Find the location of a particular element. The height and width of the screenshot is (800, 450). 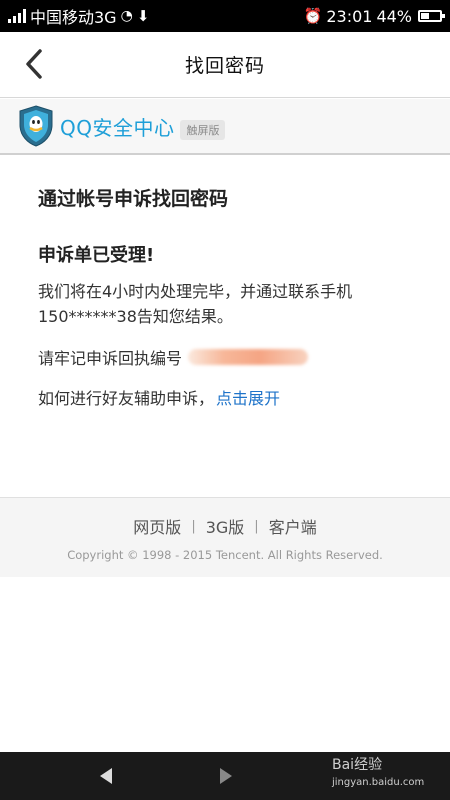

receipt-label: 请牢记申诉回执编号 is located at coordinates (110, 358).